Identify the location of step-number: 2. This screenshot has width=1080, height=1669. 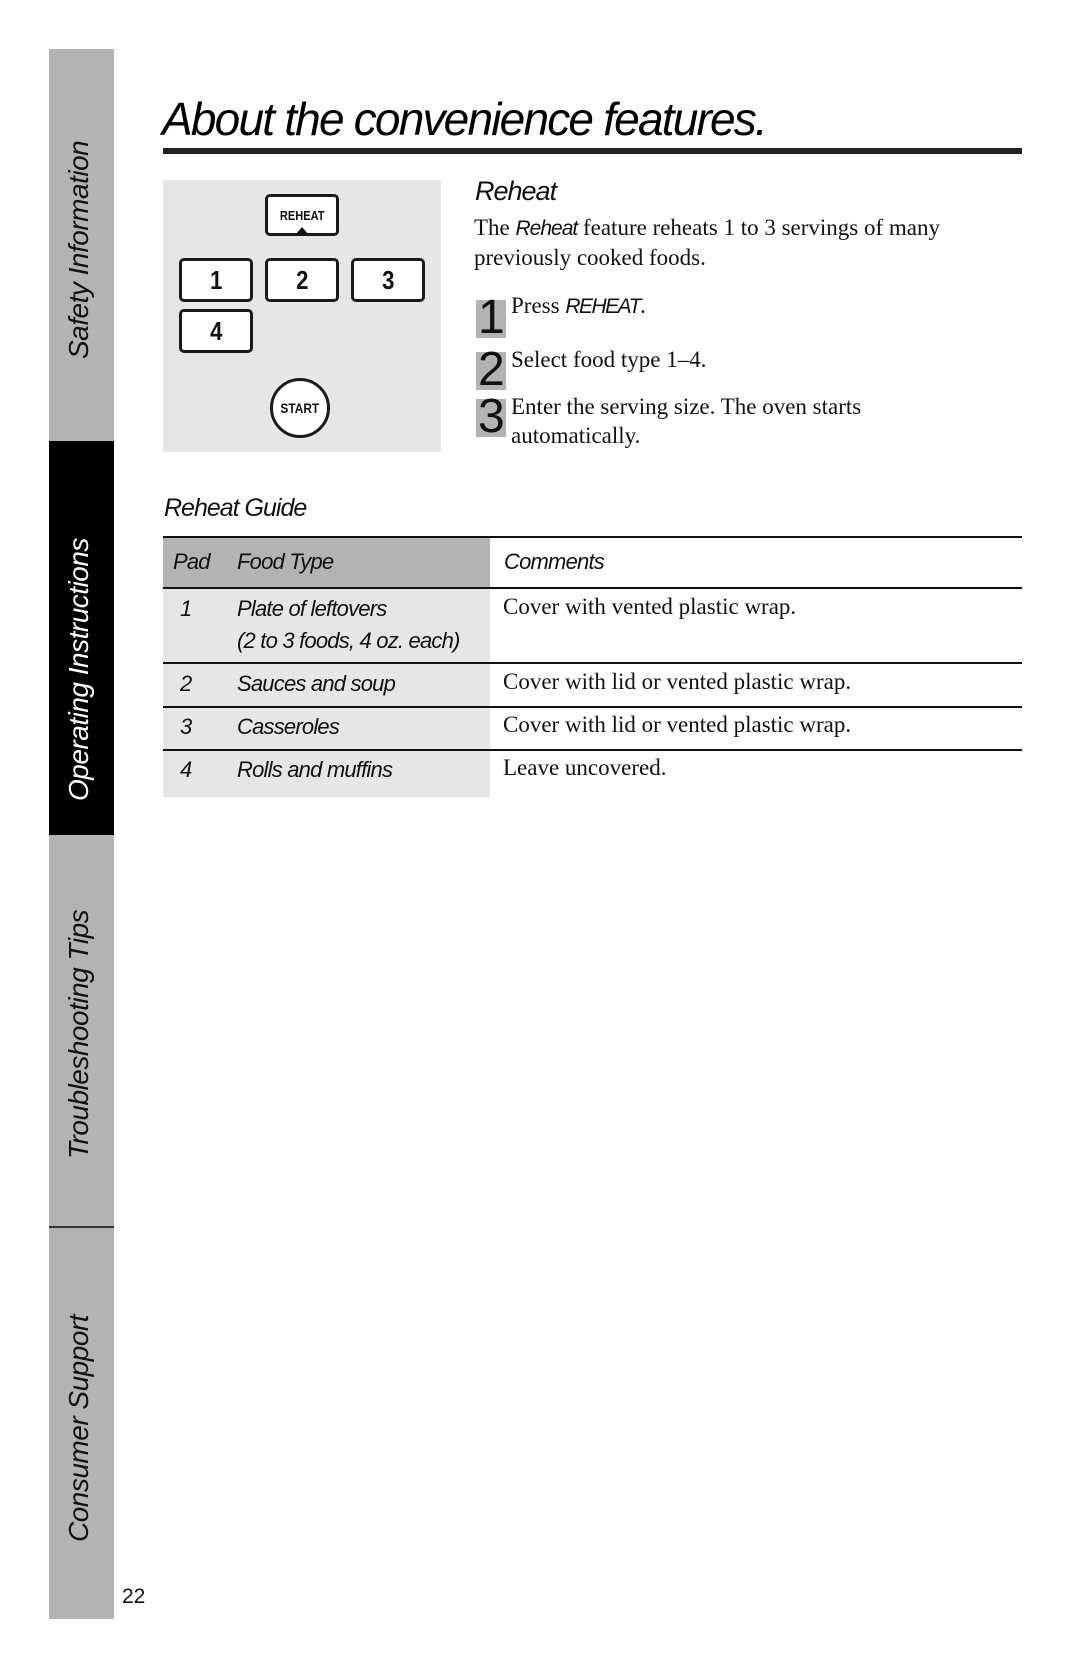
(491, 369).